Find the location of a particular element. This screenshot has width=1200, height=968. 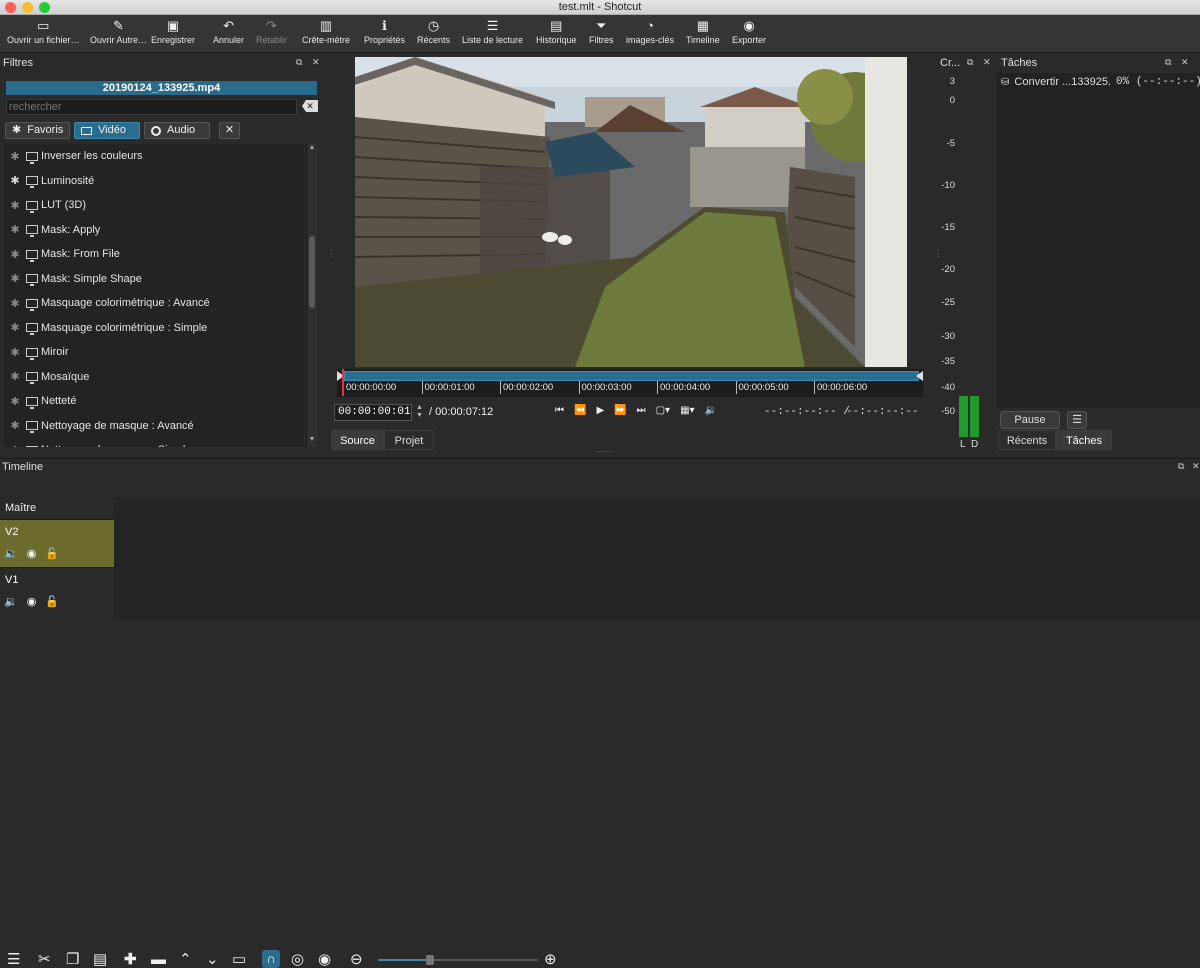

toolbar-button-playlist: ☰ Liste de lecture is located at coordinates (492, 34).